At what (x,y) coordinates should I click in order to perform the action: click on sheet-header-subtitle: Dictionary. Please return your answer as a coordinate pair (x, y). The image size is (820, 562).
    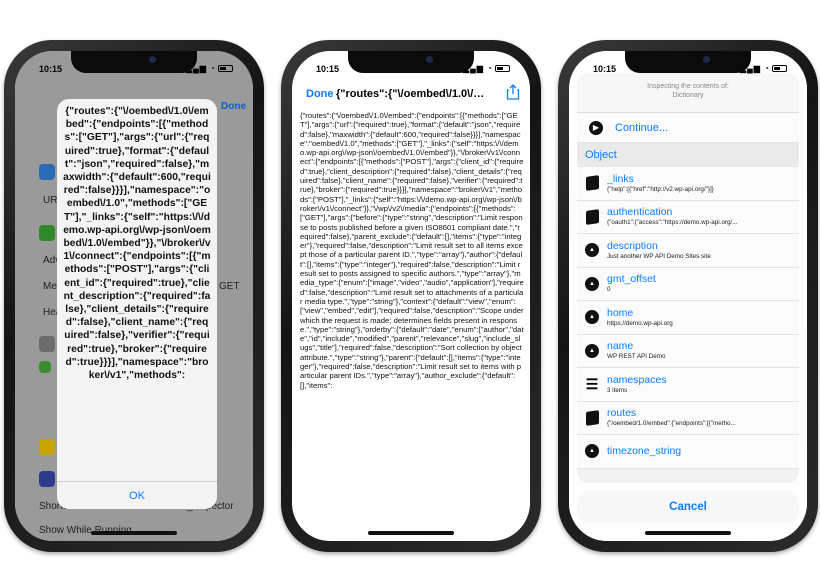
    Looking at the image, I should click on (688, 95).